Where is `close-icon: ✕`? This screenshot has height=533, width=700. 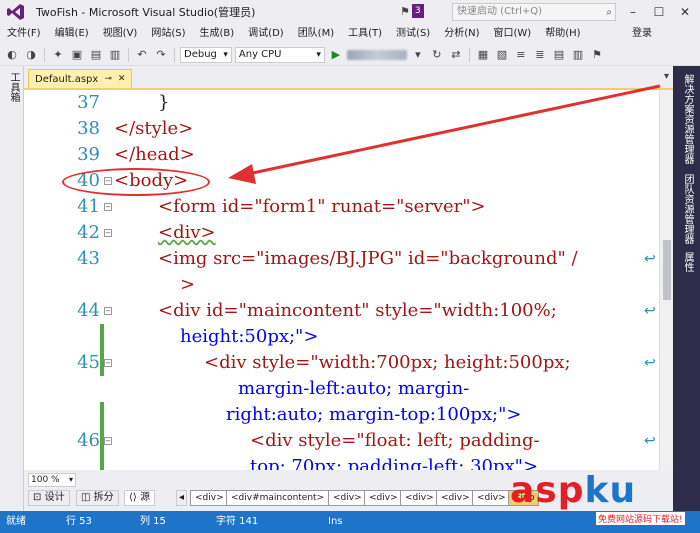
close-icon: ✕ is located at coordinates (122, 79).